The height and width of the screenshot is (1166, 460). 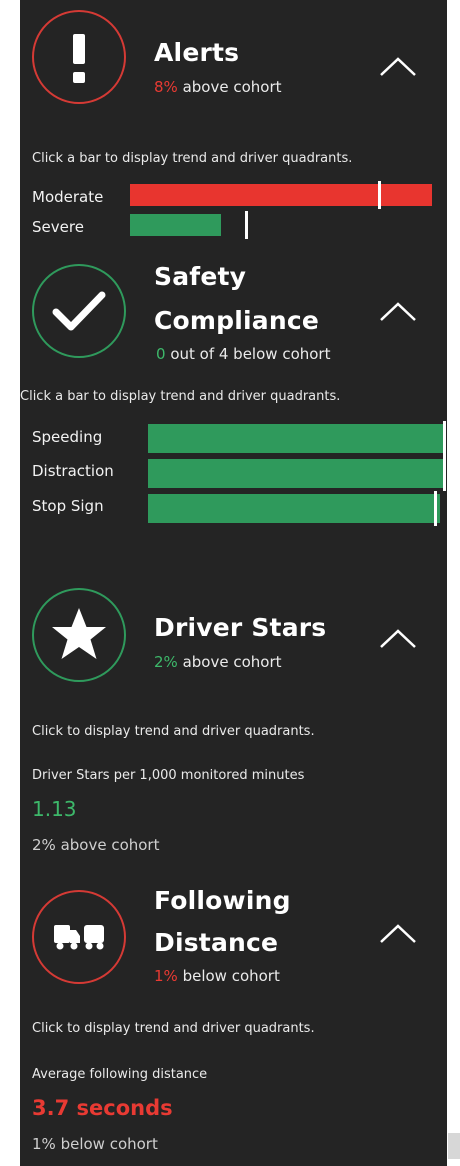 What do you see at coordinates (166, 976) in the screenshot?
I see `following-pct: 1%` at bounding box center [166, 976].